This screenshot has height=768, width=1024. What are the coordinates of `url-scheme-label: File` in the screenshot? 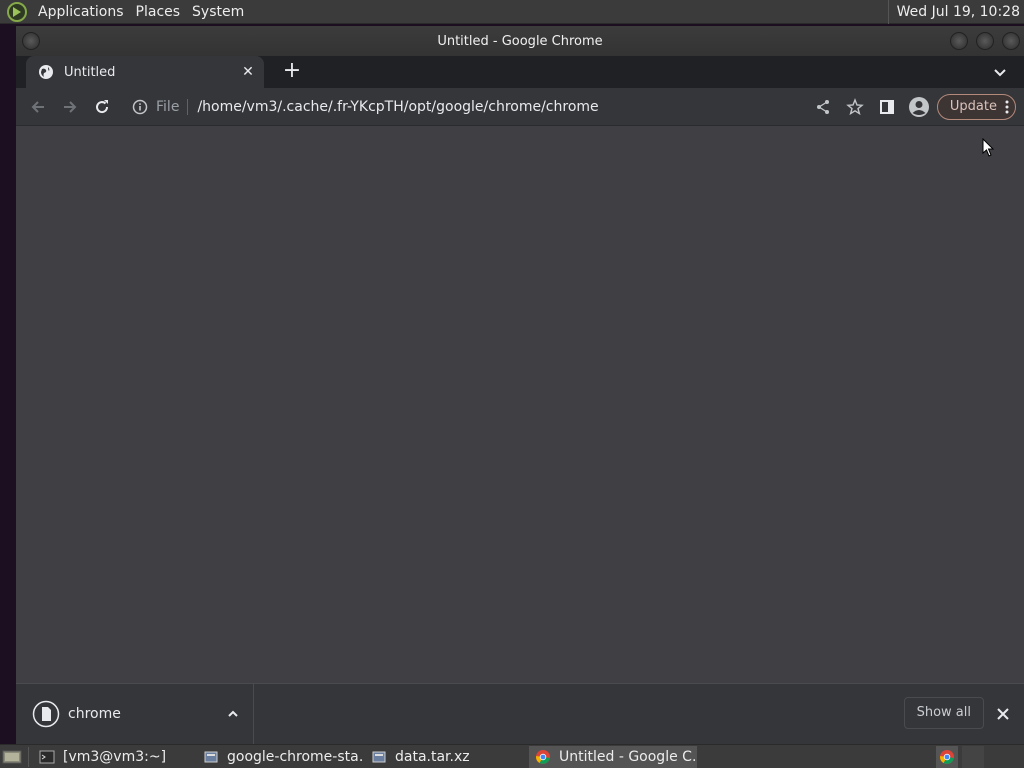 It's located at (172, 106).